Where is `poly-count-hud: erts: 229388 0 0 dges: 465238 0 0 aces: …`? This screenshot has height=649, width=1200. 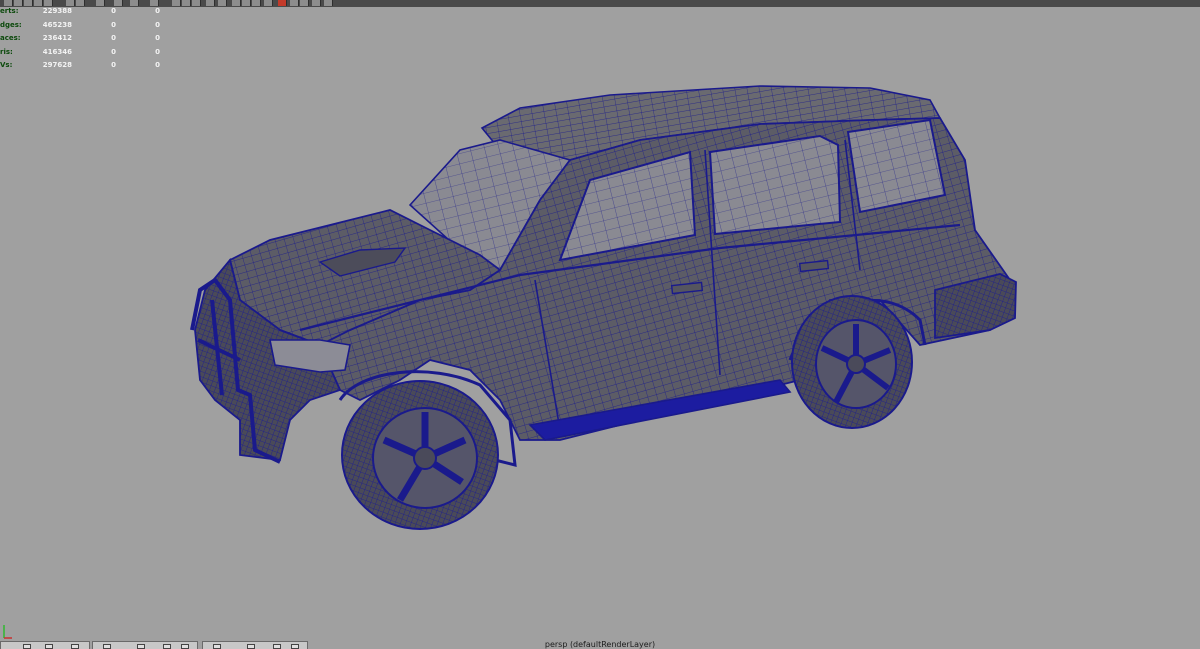
poly-count-hud: erts: 229388 0 0 dges: 465238 0 0 aces: … is located at coordinates (85, 41).